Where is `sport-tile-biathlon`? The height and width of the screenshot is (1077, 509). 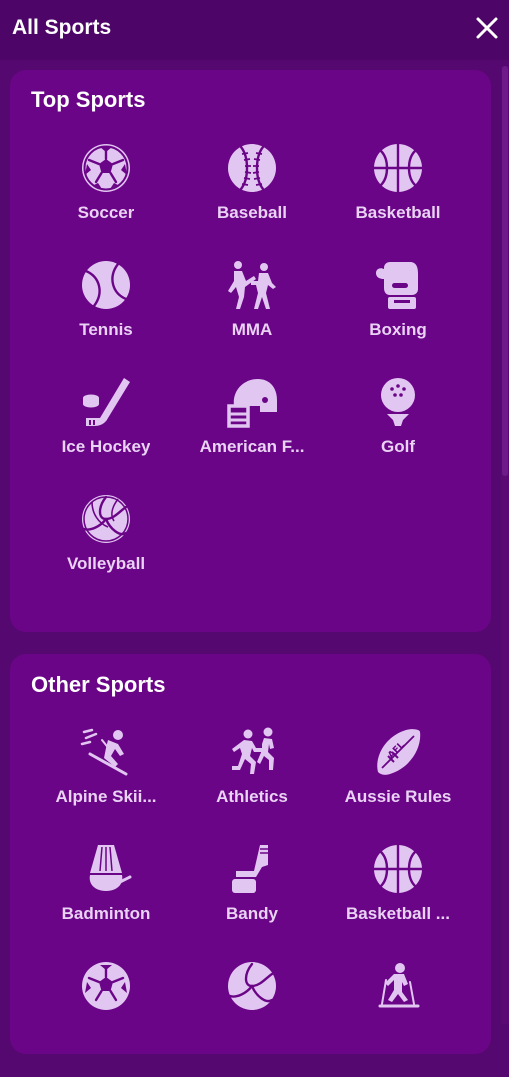
sport-tile-biathlon is located at coordinates (398, 1018).